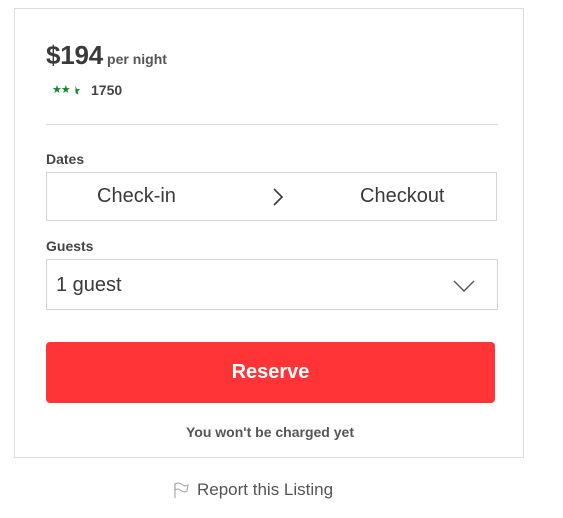 Image resolution: width=563 pixels, height=518 pixels. I want to click on dates-label: Dates, so click(65, 159).